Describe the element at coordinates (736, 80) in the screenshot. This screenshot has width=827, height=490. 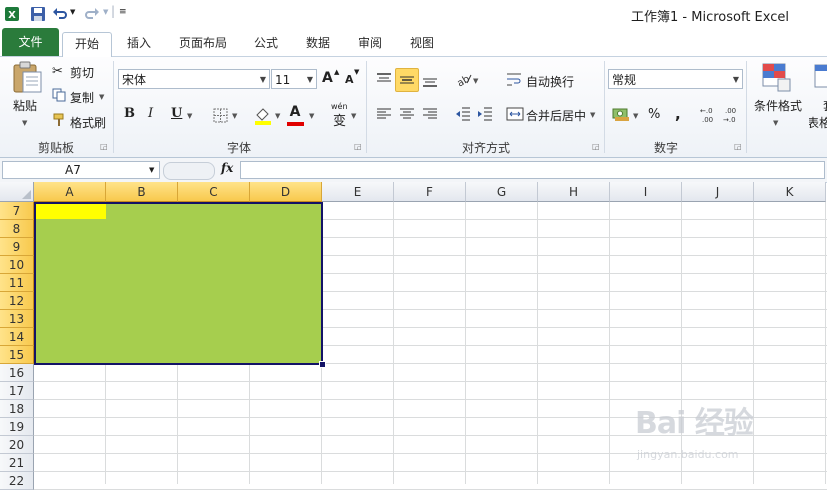
I see `number-format-dropdown-icon: ▼` at that location.